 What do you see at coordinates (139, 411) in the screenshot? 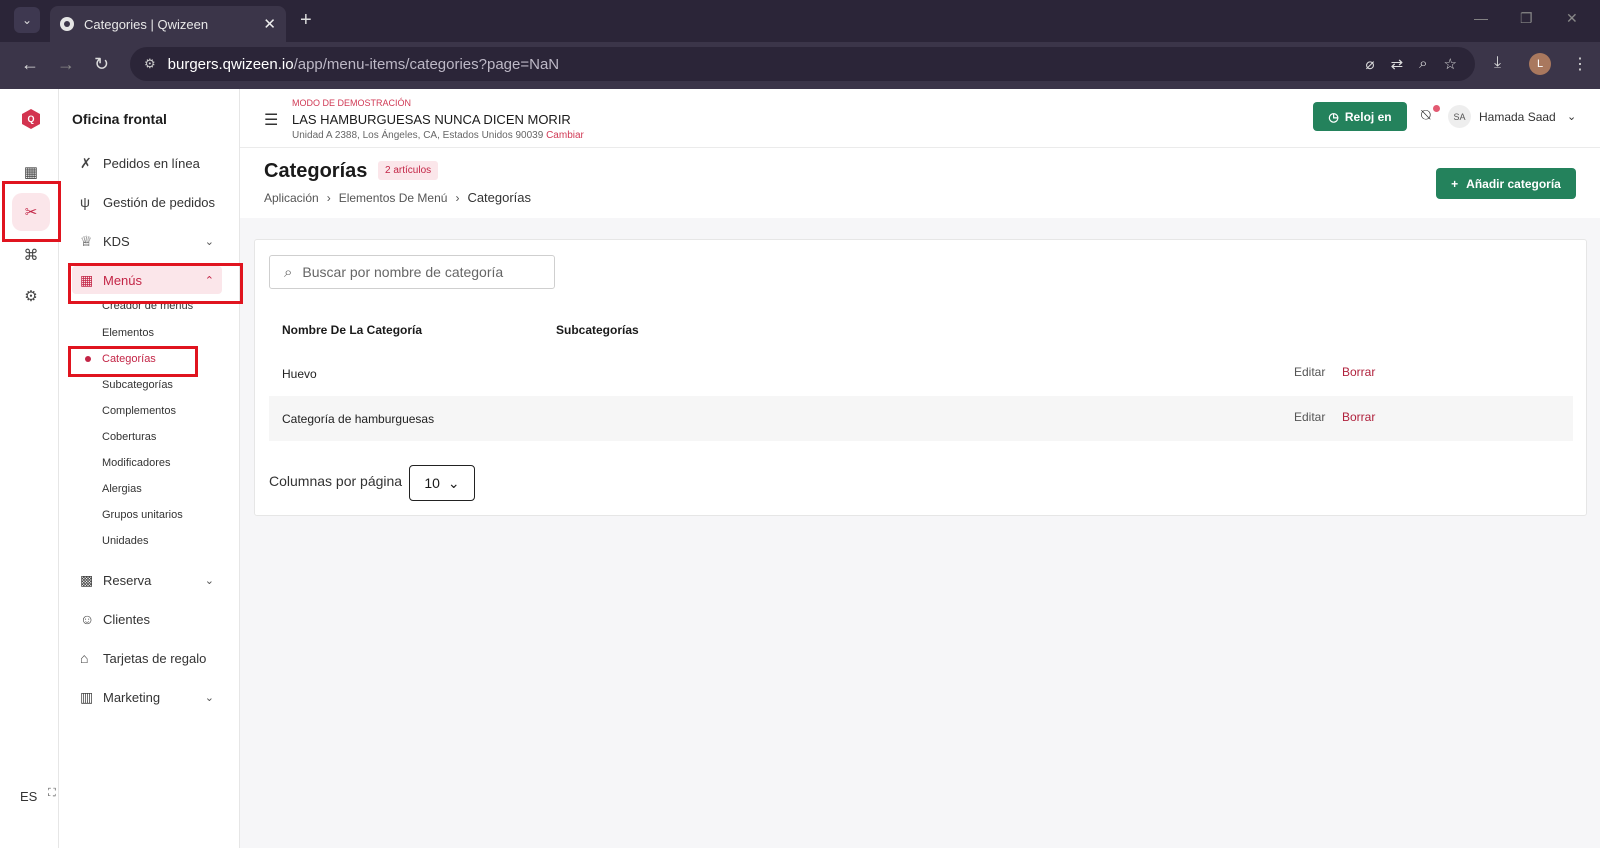
I see `sub-item-addons: Complementos` at bounding box center [139, 411].